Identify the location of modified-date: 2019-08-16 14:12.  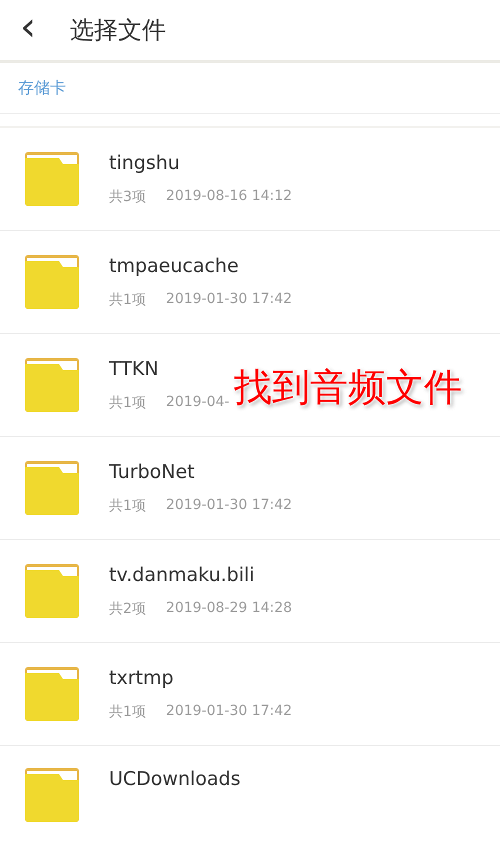
(229, 197).